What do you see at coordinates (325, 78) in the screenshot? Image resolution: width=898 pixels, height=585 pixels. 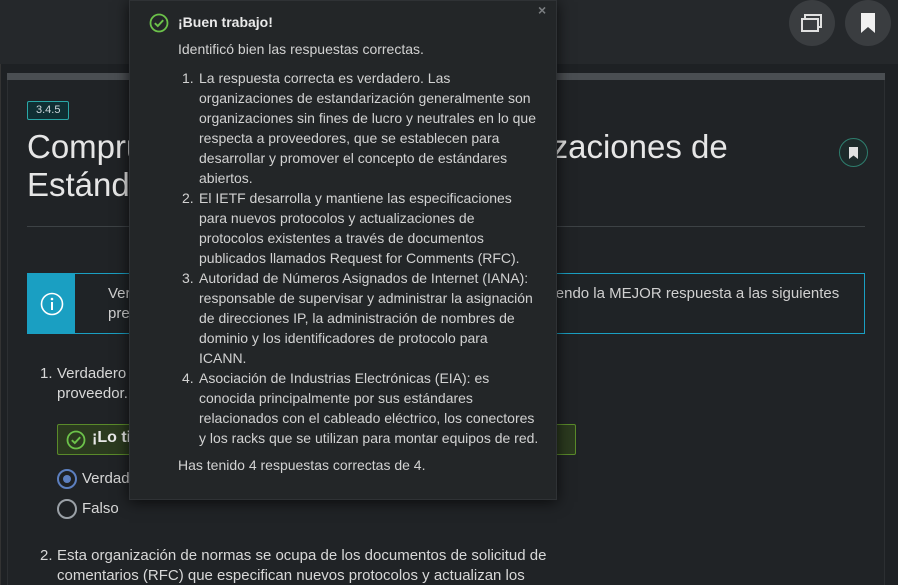 I see `item-line: La respuesta correcta es verdadero. Las` at bounding box center [325, 78].